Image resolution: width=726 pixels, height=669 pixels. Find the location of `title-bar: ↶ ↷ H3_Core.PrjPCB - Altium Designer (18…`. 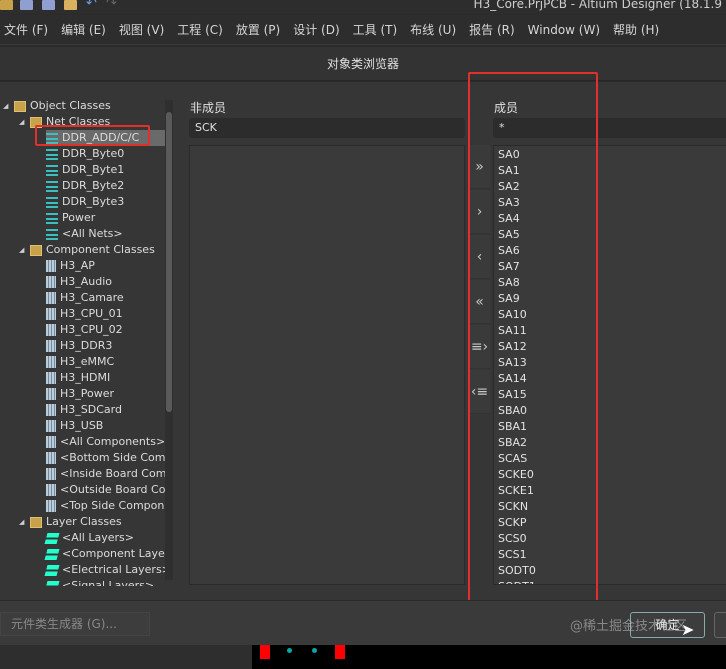

title-bar: ↶ ↷ H3_Core.PrjPCB - Altium Designer (18… is located at coordinates (363, 7).